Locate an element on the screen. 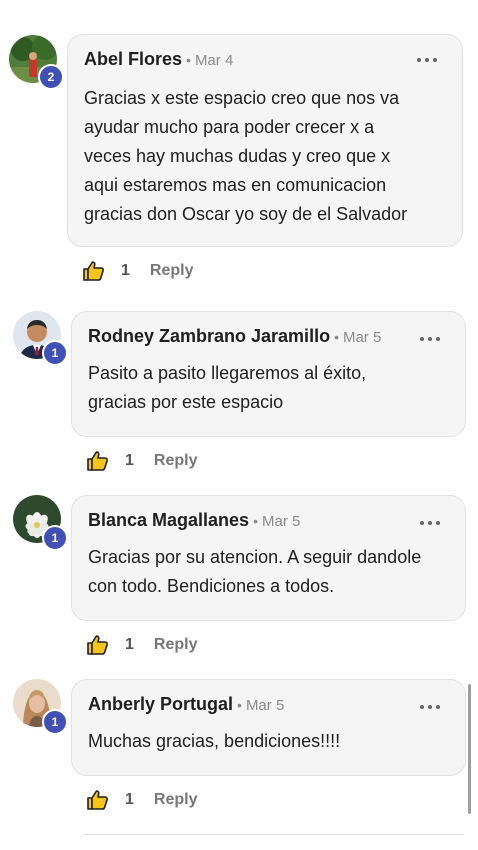 This screenshot has height=850, width=478. divider is located at coordinates (274, 834).